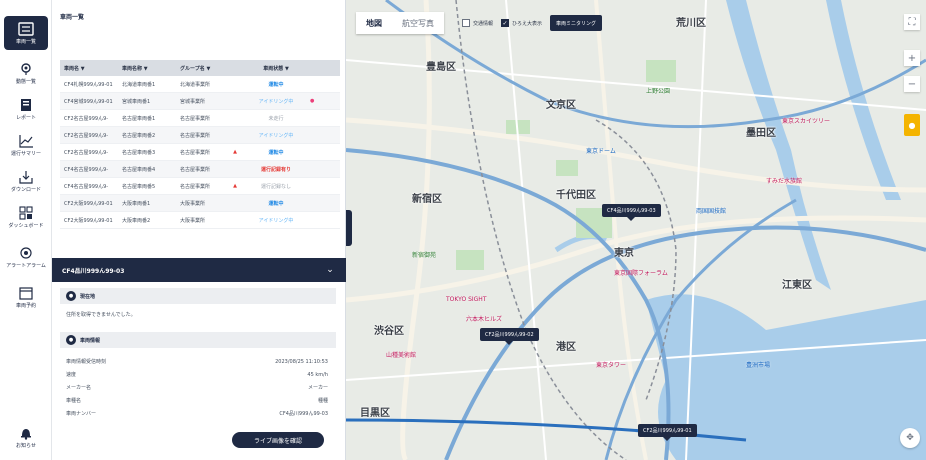 The height and width of the screenshot is (460, 926). I want to click on table-row: CF2名古屋999ん9- 名古屋車両番2 名古屋事業所 アイドリング中, so click(200, 135).